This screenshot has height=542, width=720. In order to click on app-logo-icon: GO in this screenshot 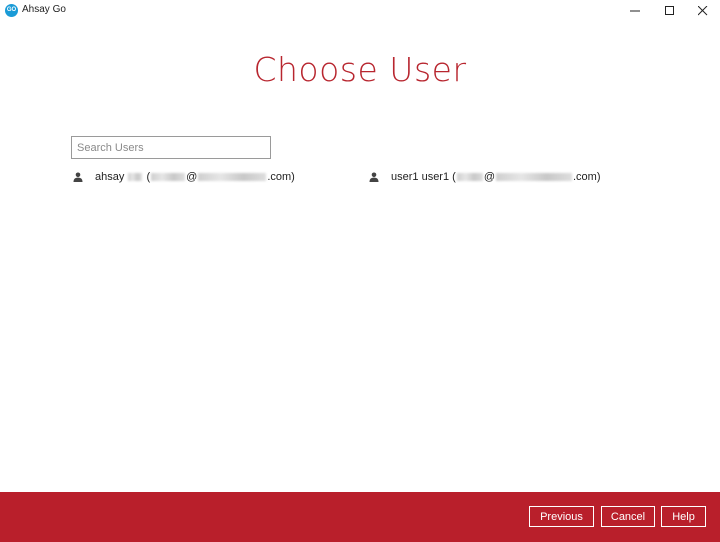, I will do `click(11, 10)`.